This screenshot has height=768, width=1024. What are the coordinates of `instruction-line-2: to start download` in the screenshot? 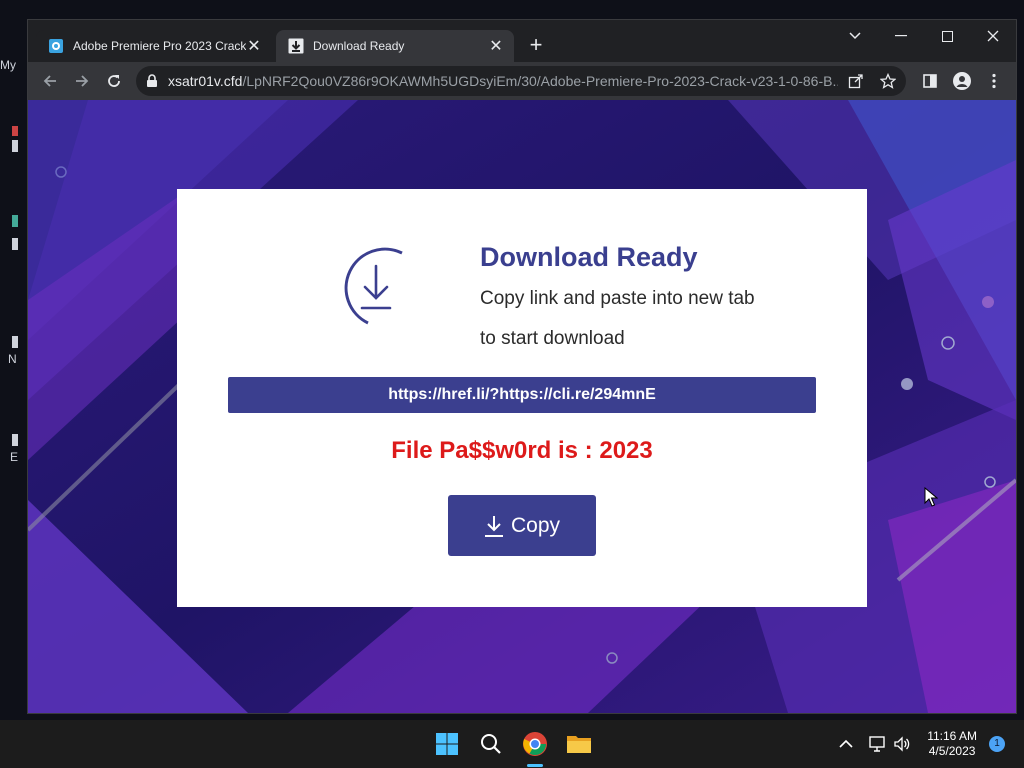 It's located at (552, 338).